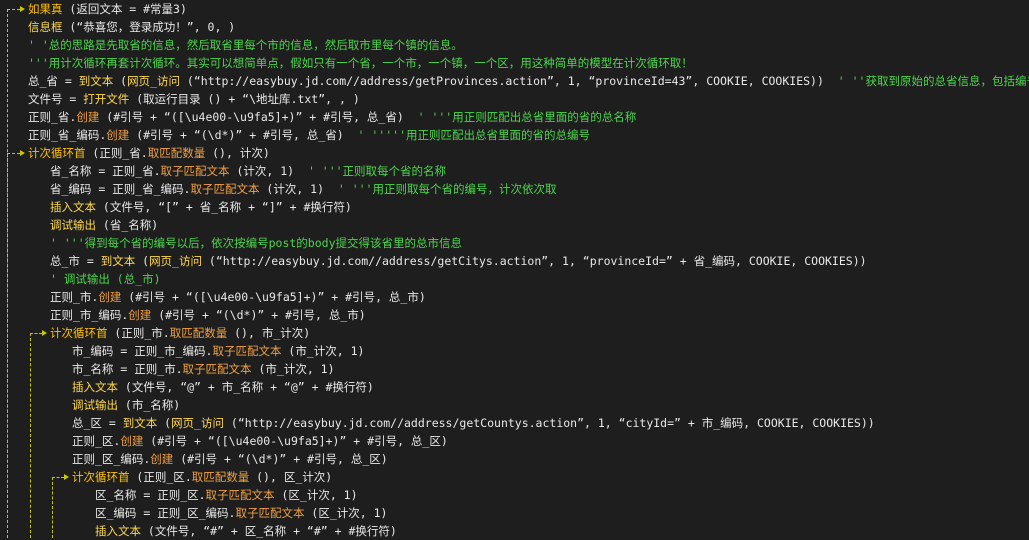 This screenshot has height=540, width=1029. I want to click on code-token: (#引号 + “(\d*)” + #引号, 总_区), so click(280, 459).